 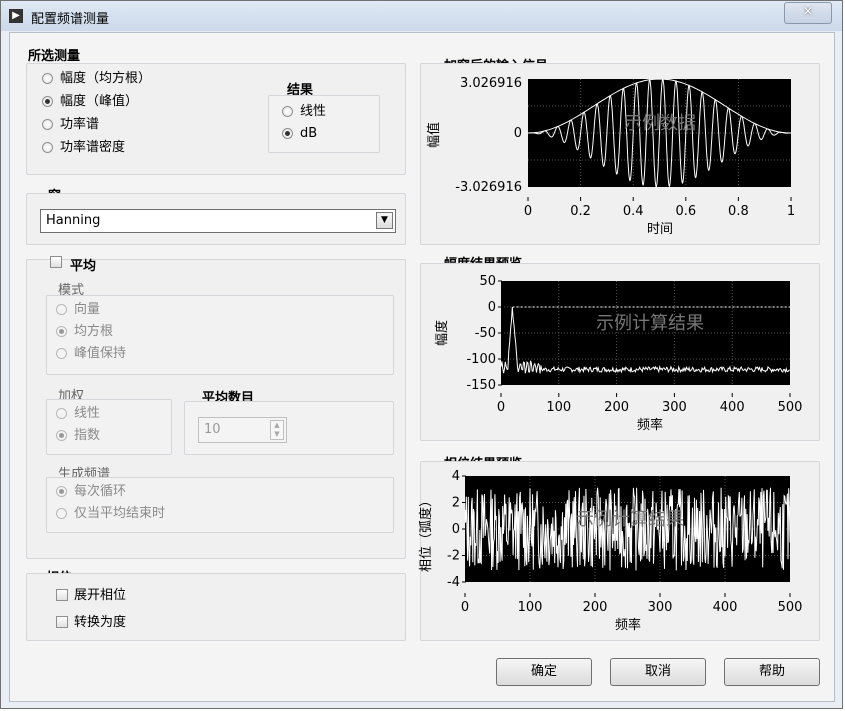 I want to click on chart1-ytick-top: 3.026916, so click(x=491, y=83).